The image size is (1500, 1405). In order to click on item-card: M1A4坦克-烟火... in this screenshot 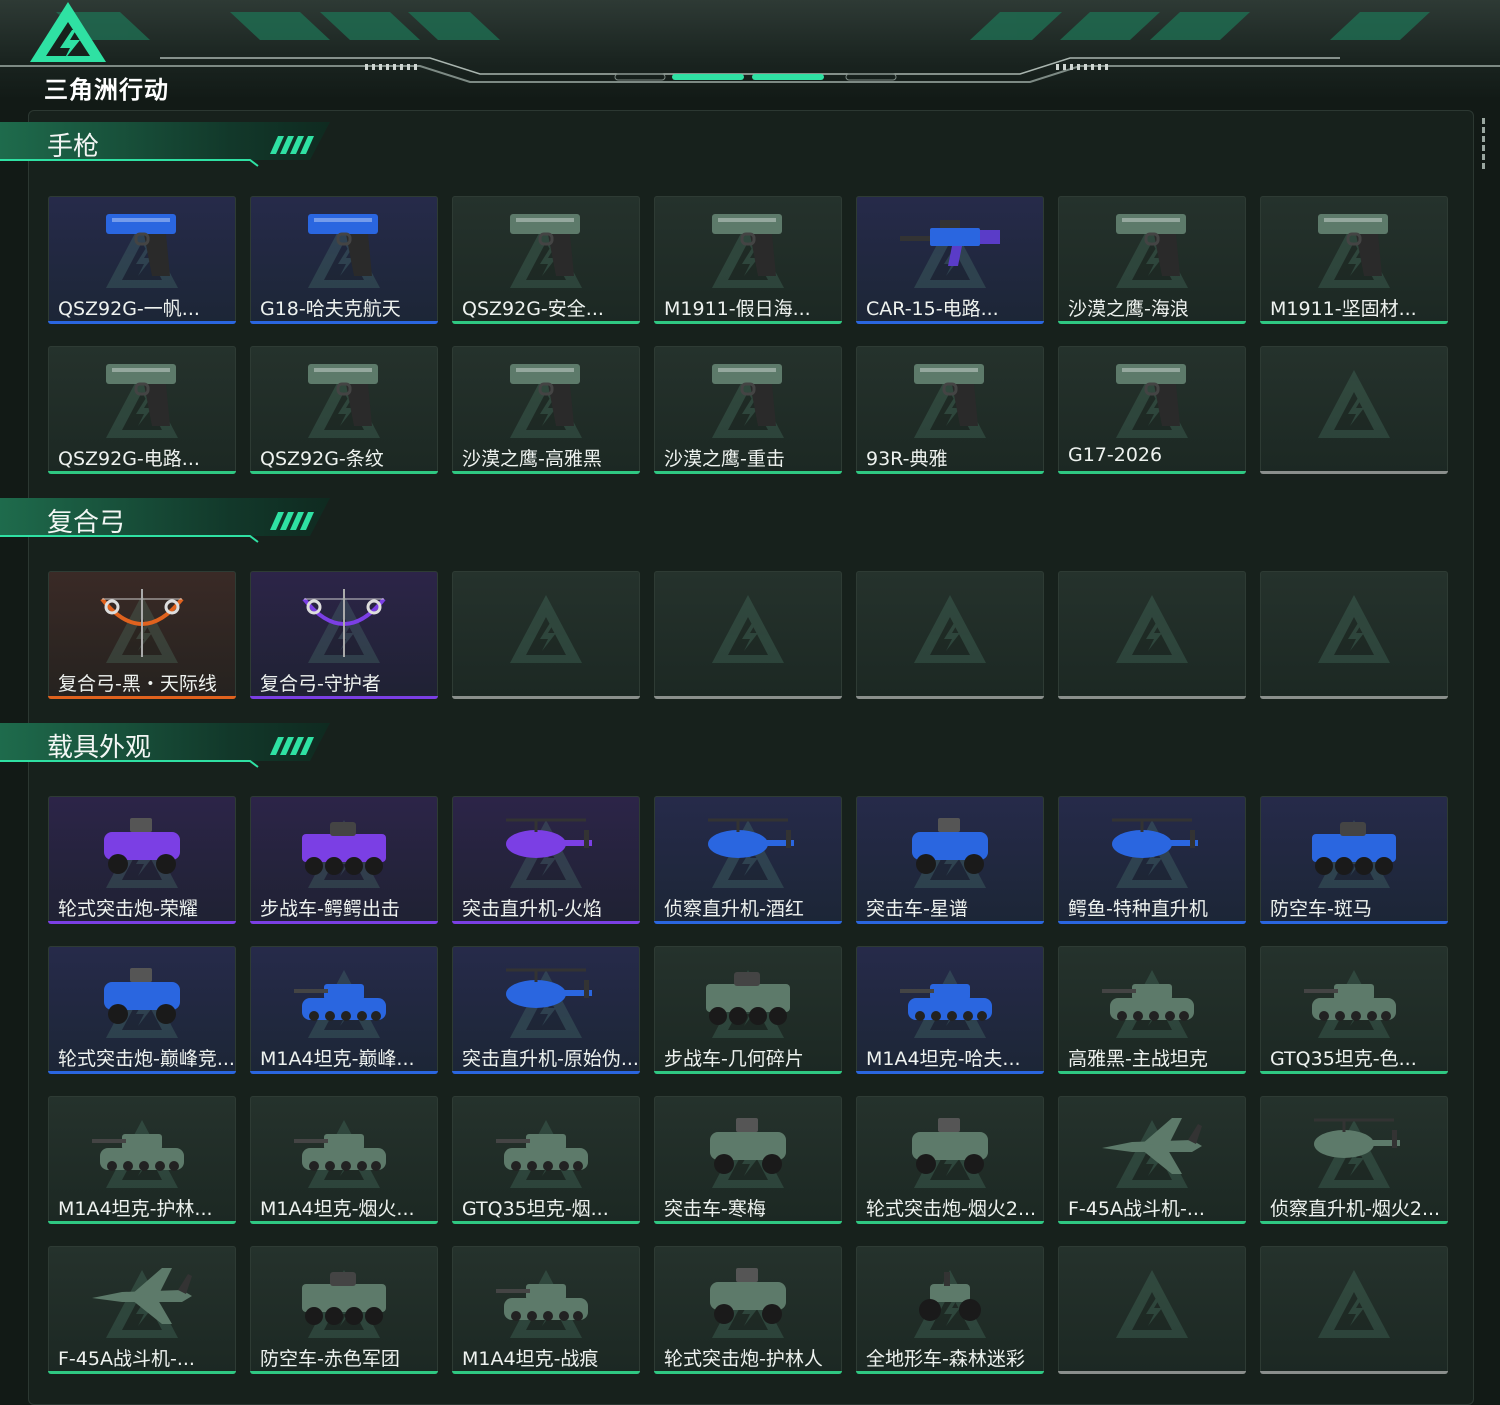, I will do `click(344, 1160)`.